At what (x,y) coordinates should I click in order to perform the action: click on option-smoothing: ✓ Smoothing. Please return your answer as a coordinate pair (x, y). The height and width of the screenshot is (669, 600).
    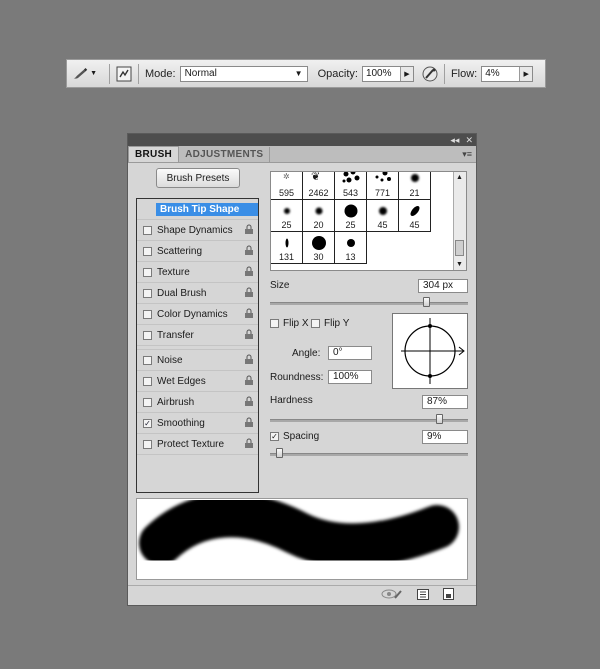
    Looking at the image, I should click on (197, 423).